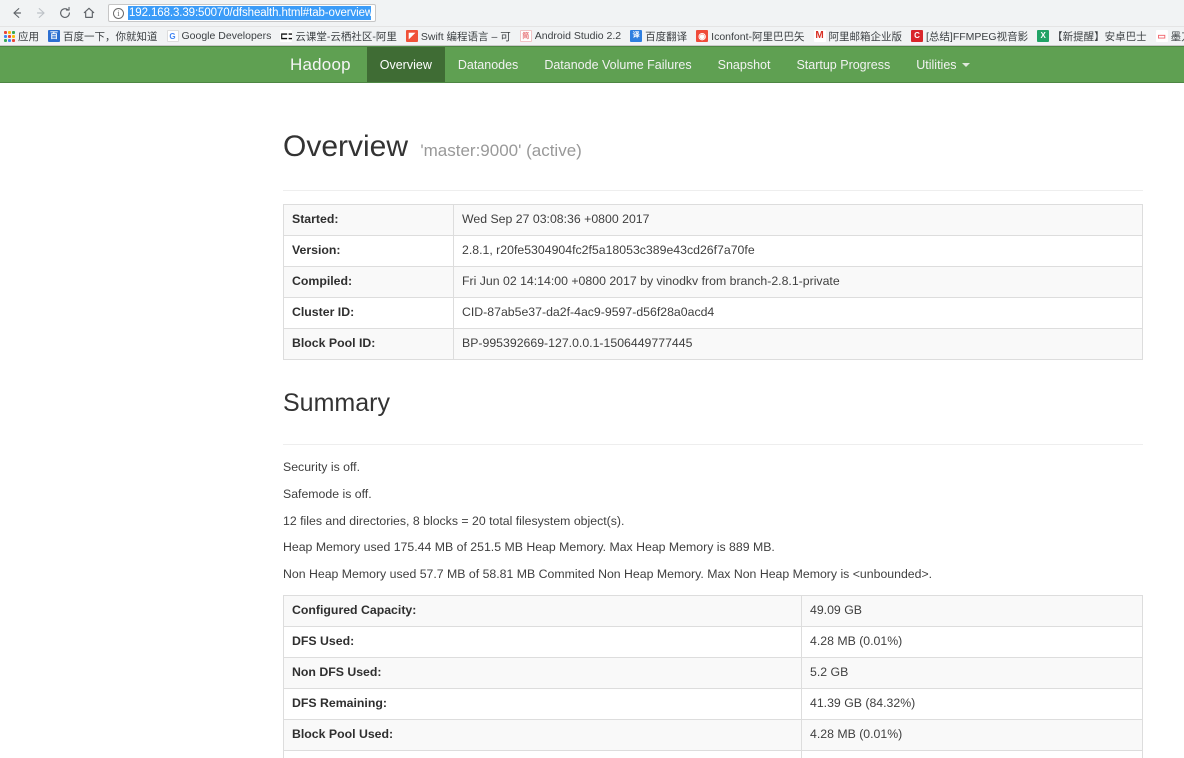 The width and height of the screenshot is (1184, 758). What do you see at coordinates (118, 13) in the screenshot?
I see `site-info-icon: i` at bounding box center [118, 13].